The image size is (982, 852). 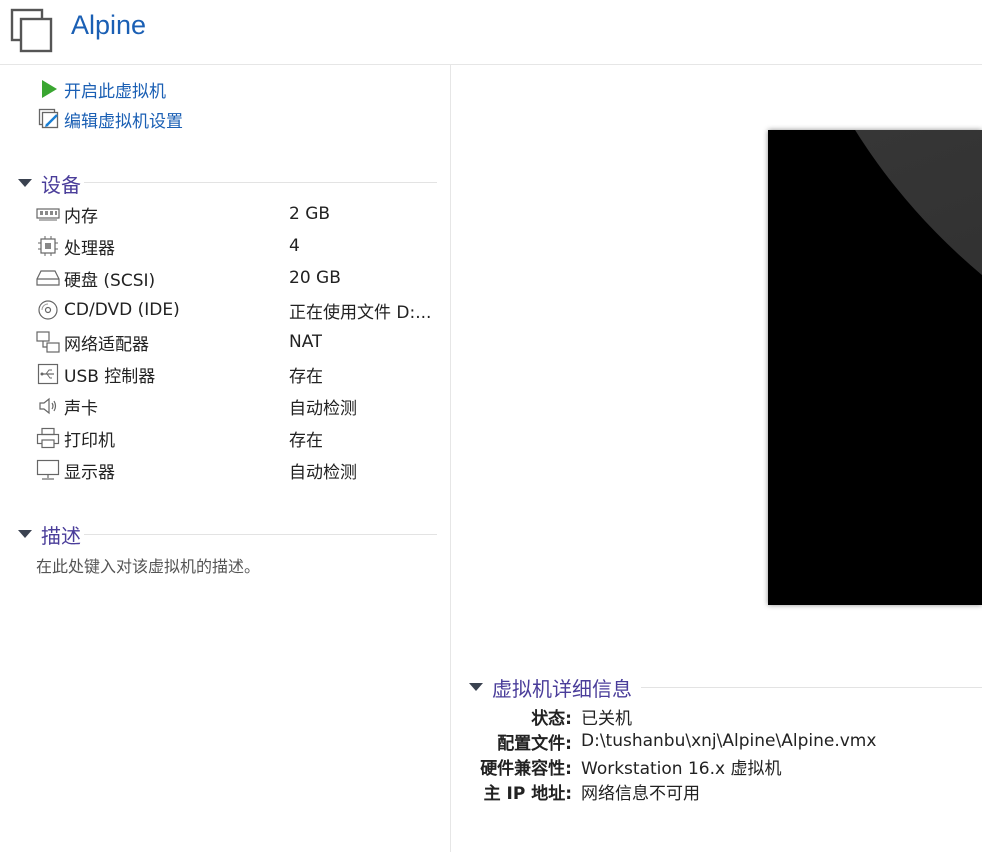 I want to click on detail-value: 网络信息不可用, so click(x=640, y=793).